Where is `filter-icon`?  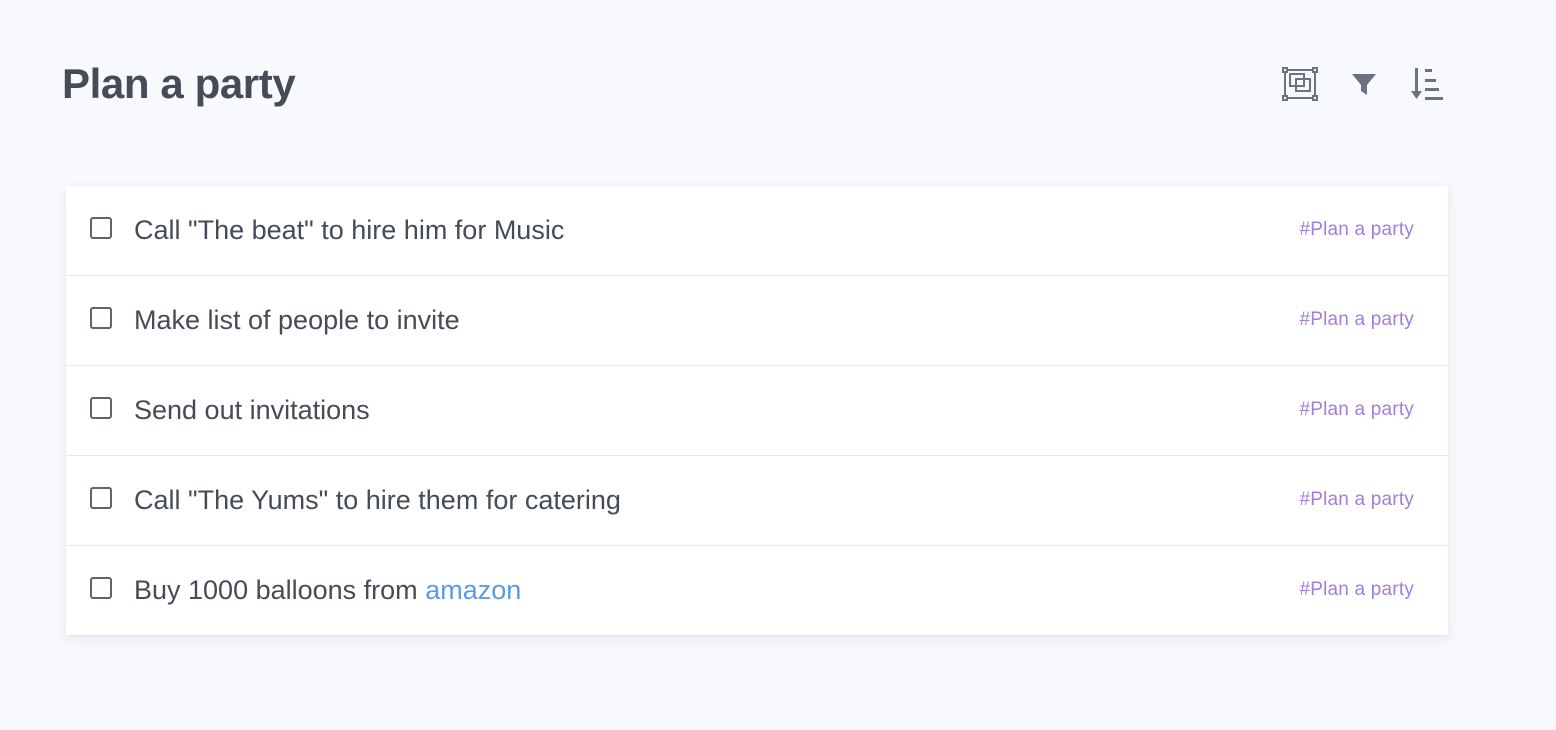
filter-icon is located at coordinates (1364, 84).